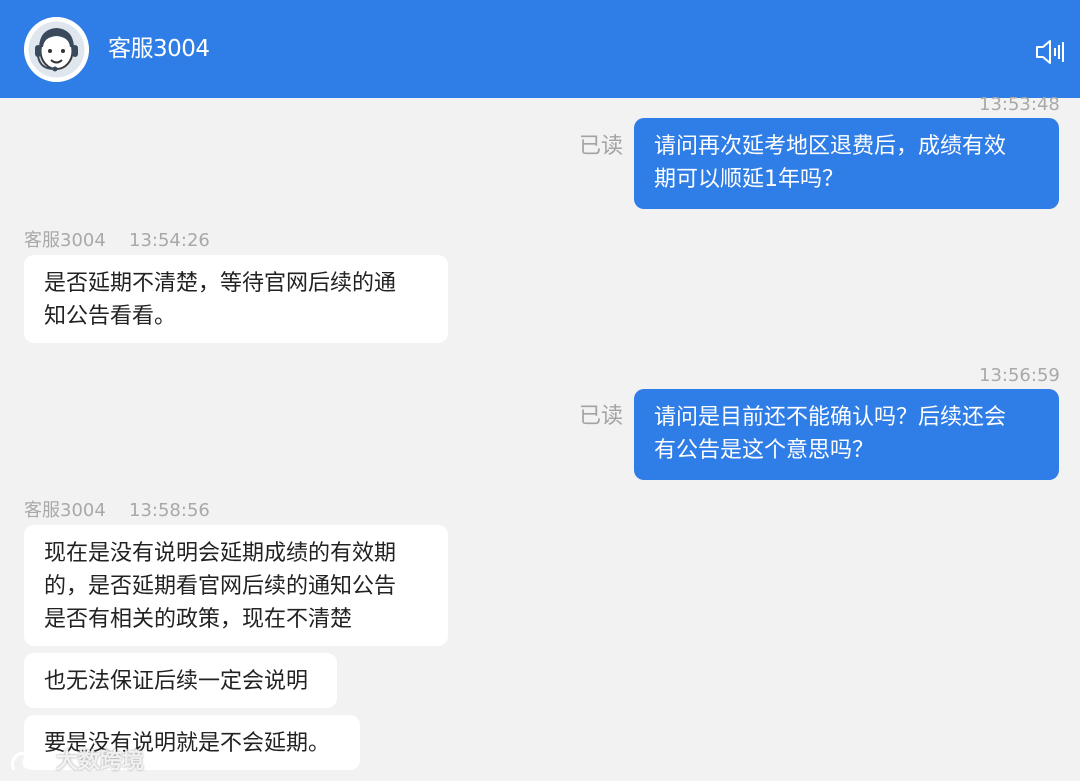  Describe the element at coordinates (110, 316) in the screenshot. I see `message-line: 知公告看看。` at that location.